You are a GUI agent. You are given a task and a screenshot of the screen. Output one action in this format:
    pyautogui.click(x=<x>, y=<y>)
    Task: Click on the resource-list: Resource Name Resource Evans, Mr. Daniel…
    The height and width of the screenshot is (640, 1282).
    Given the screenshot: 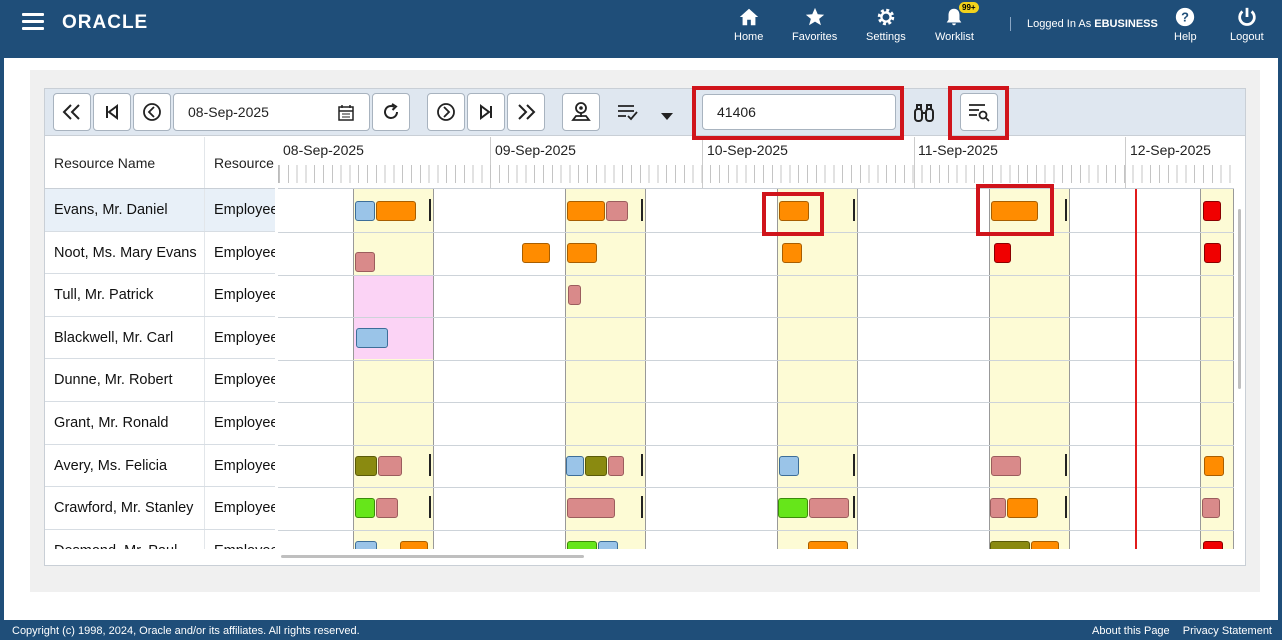 What is the action you would take?
    pyautogui.click(x=160, y=343)
    